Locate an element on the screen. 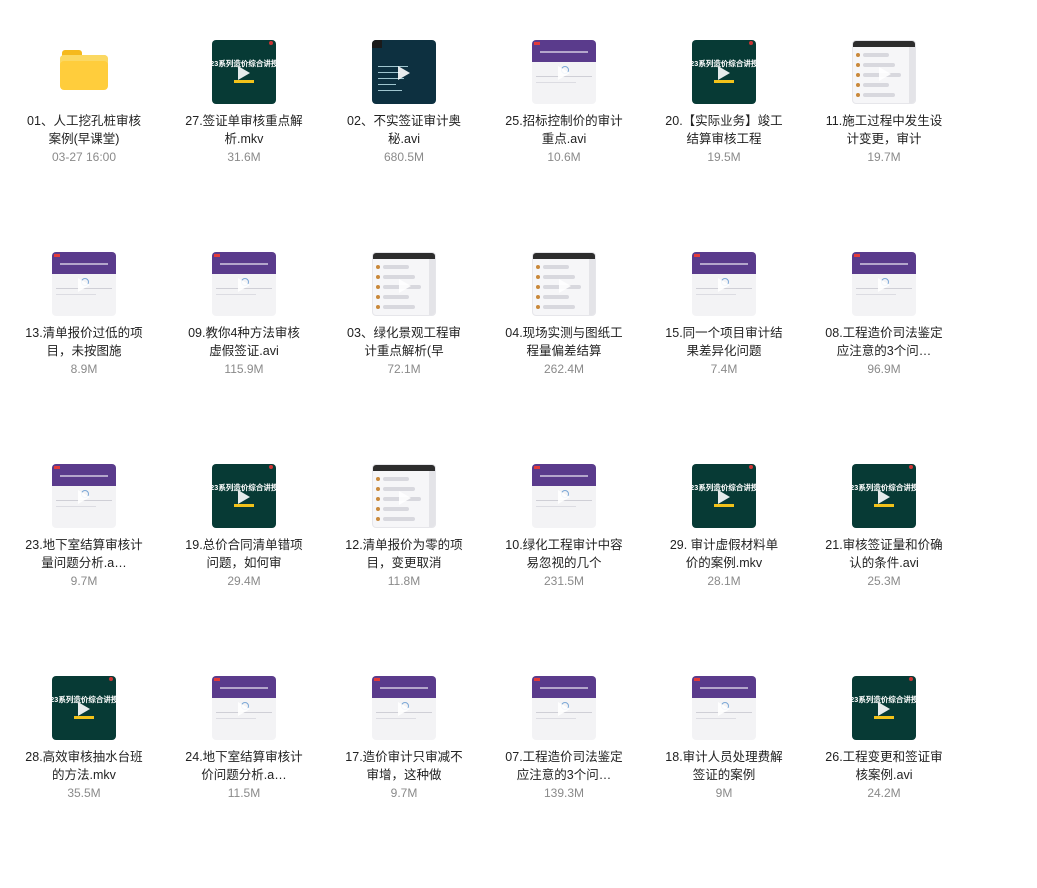 The height and width of the screenshot is (888, 1037). file-item: 08.工程造价司法鉴定应注意的3个问… 96.9M is located at coordinates (884, 314).